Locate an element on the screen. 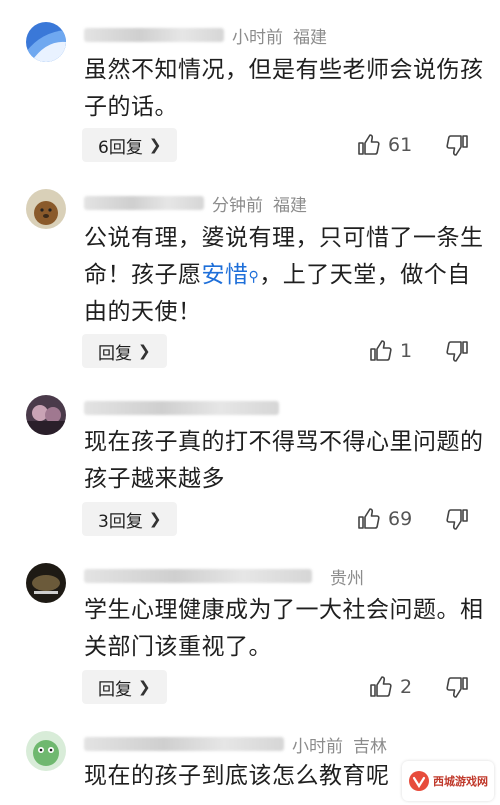 The height and width of the screenshot is (805, 500). comment-meta is located at coordinates (190, 408).